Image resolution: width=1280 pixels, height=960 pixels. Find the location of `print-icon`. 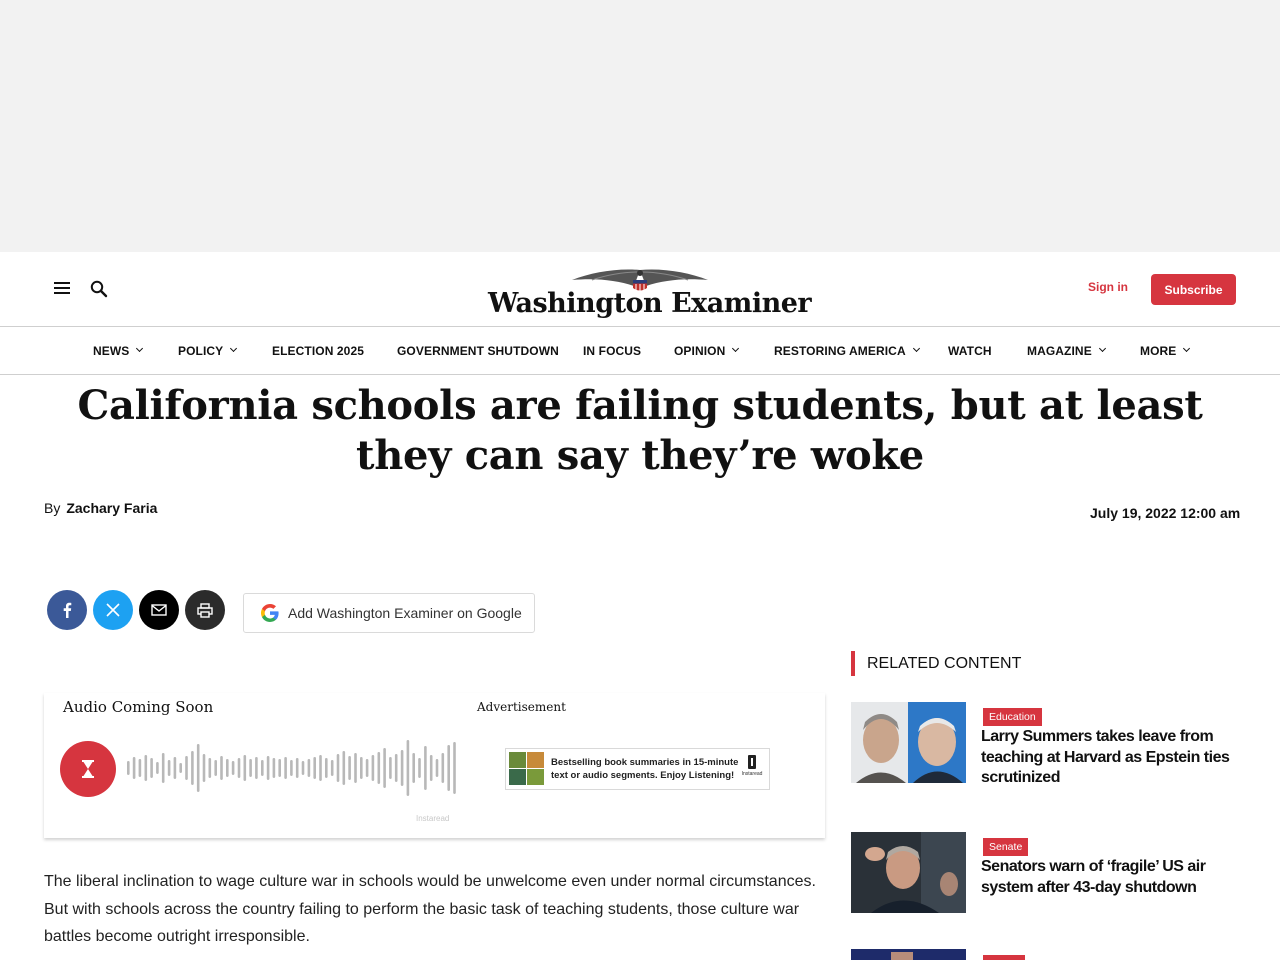

print-icon is located at coordinates (205, 610).